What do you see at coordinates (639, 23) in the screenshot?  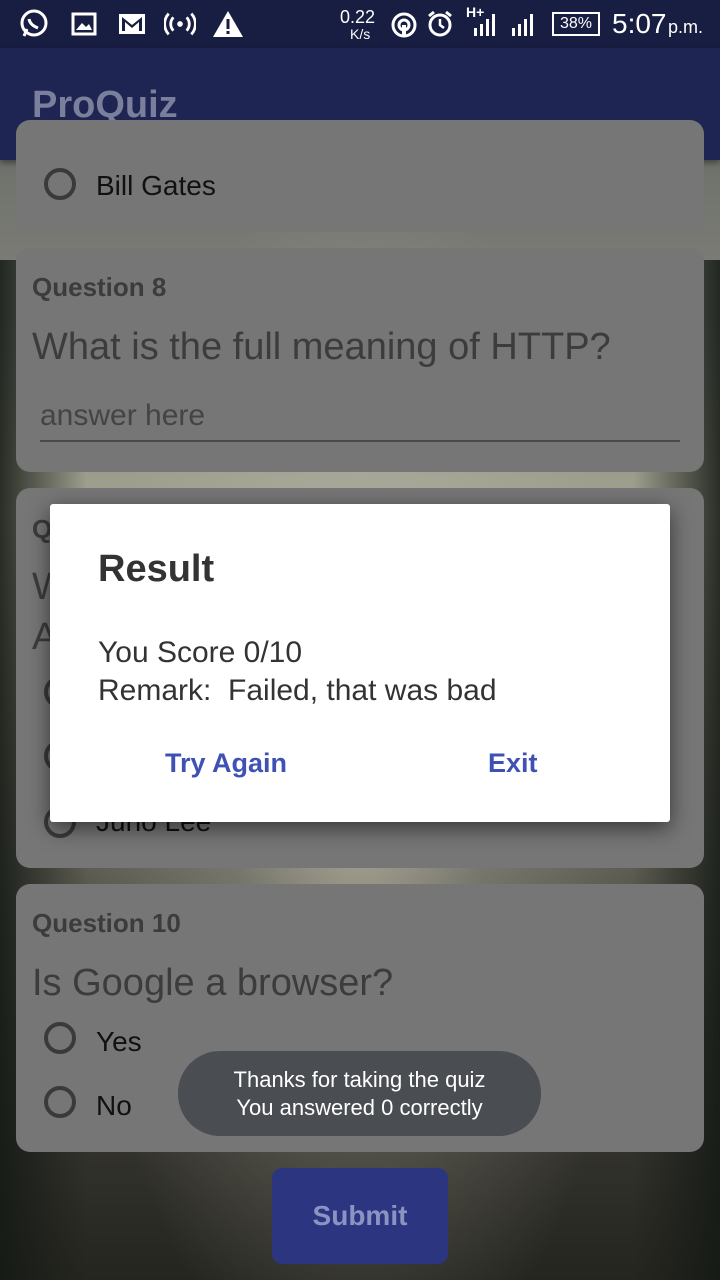 I see `clock-time: 5:07` at bounding box center [639, 23].